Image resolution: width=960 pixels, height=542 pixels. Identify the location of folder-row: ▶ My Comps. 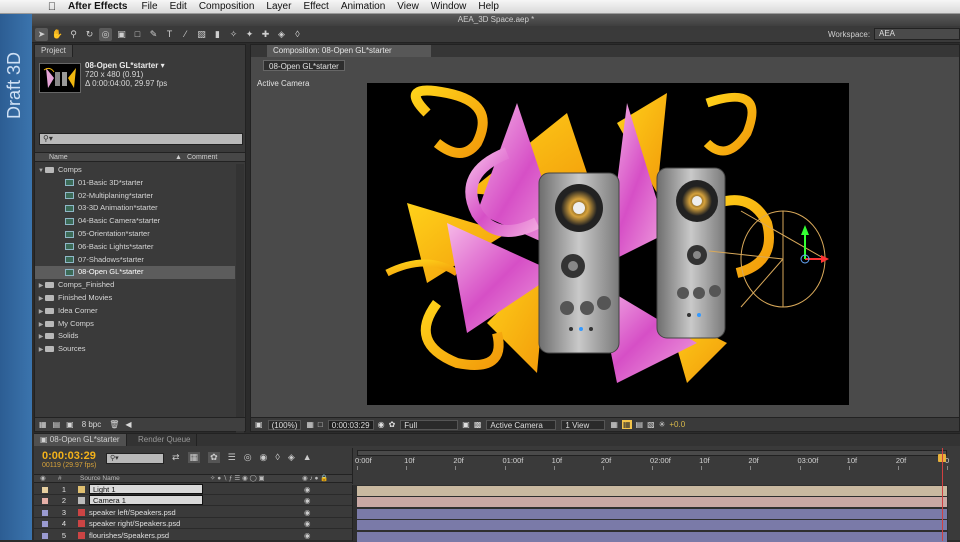
(135, 324).